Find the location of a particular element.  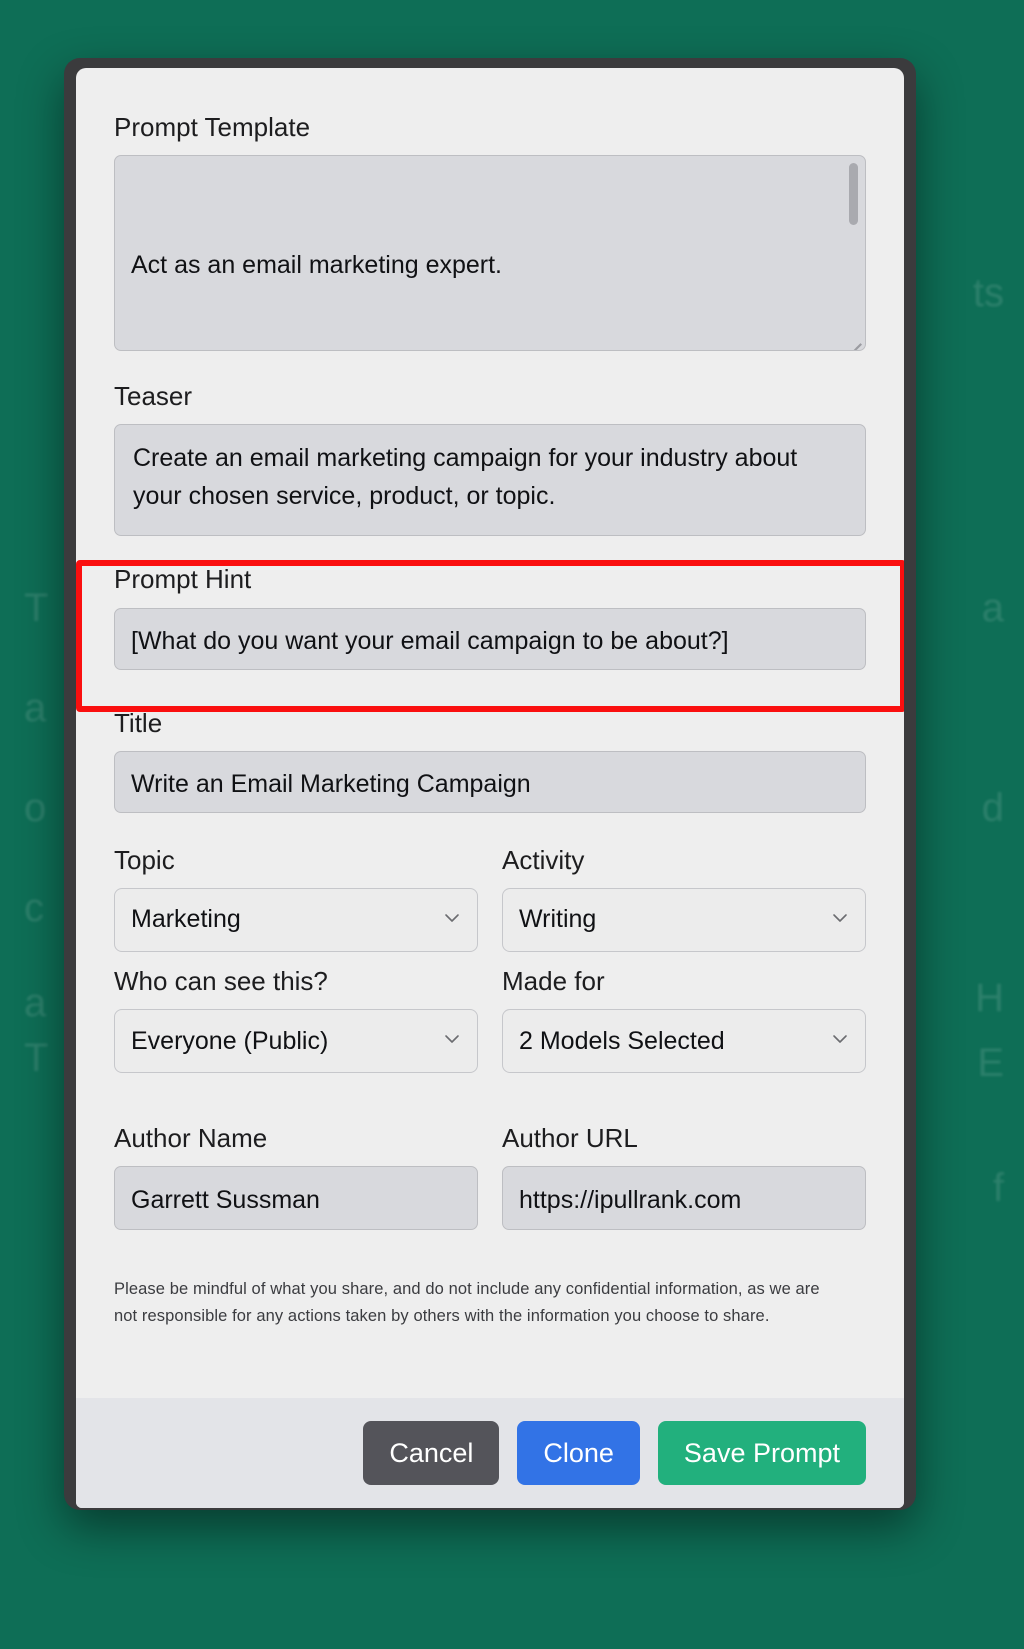

bg-fragment: H is located at coordinates (989, 998).